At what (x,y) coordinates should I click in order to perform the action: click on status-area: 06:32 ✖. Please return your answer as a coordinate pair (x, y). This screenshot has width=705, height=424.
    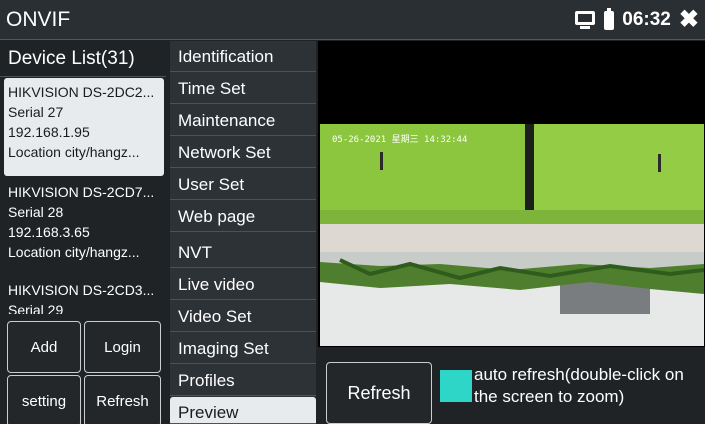
    Looking at the image, I should click on (636, 19).